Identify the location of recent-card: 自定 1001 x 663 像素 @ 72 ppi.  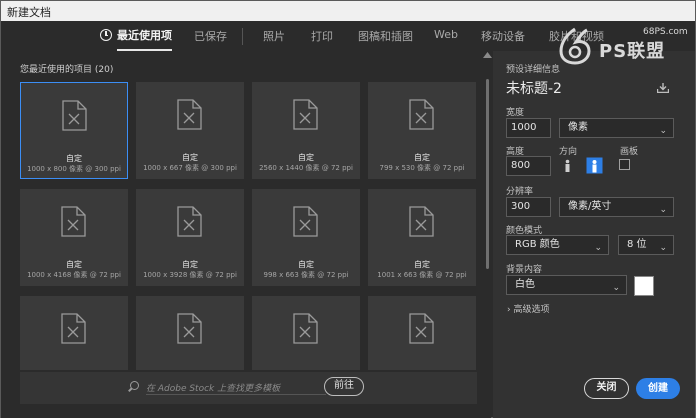
(422, 237).